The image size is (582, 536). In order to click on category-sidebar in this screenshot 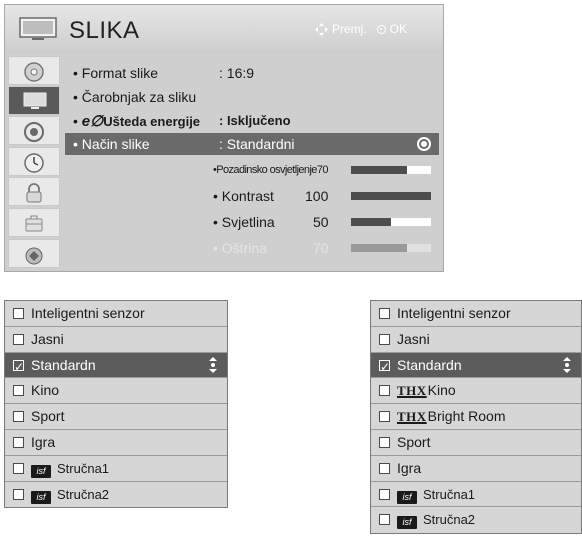, I will do `click(34, 163)`.